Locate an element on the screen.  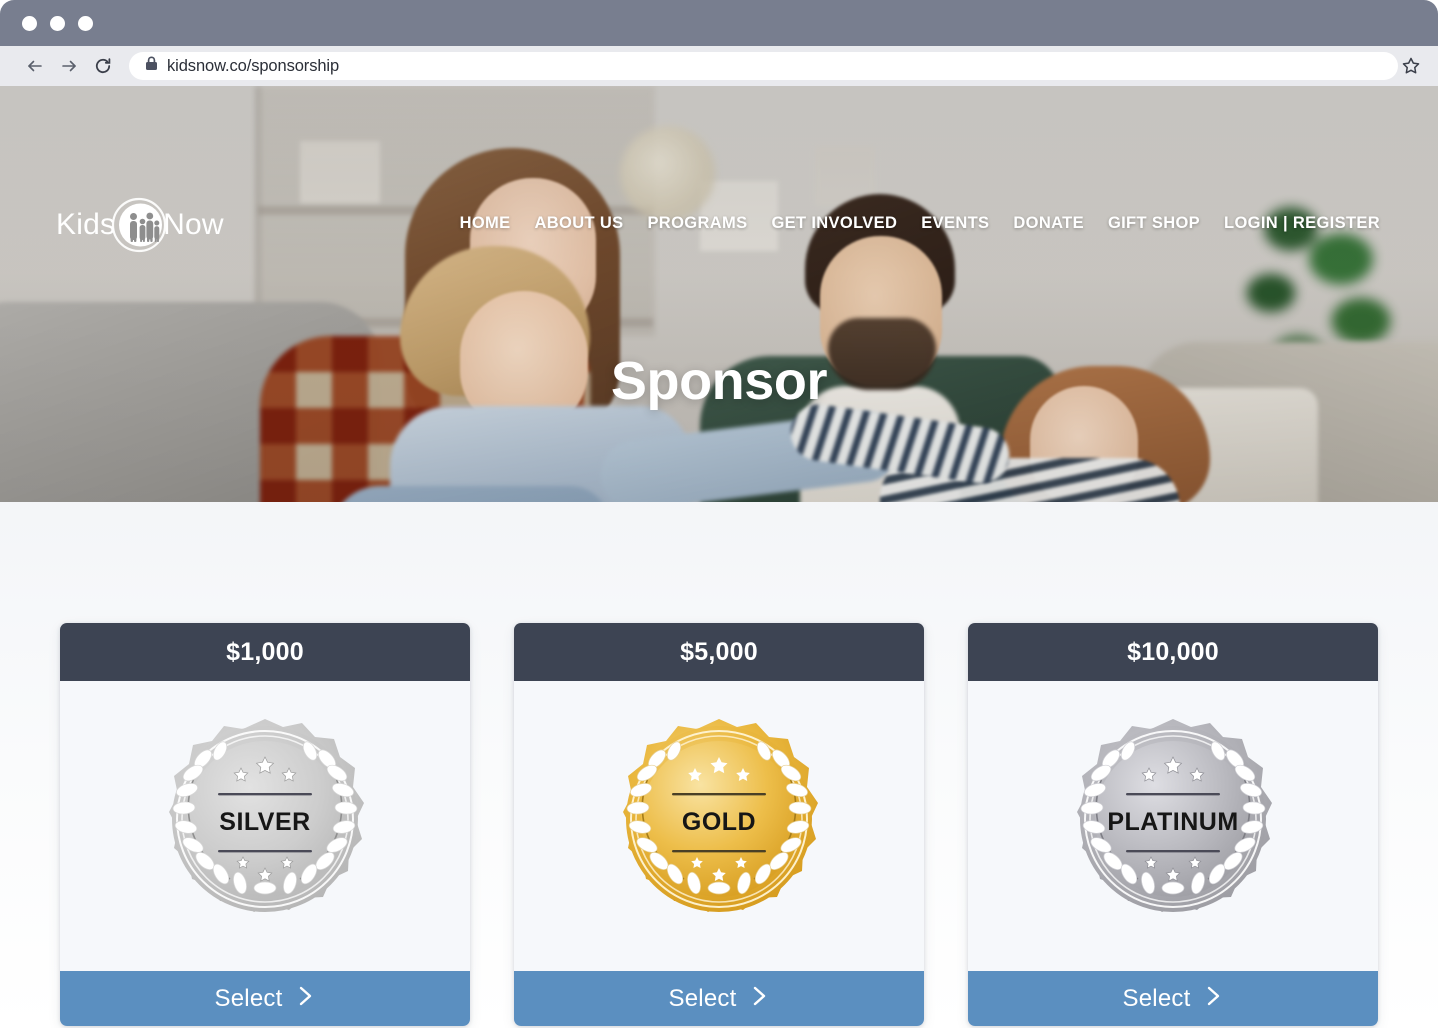
tier-card-platinum: $10,000 PLATINUM Select is located at coordinates (1173, 824).